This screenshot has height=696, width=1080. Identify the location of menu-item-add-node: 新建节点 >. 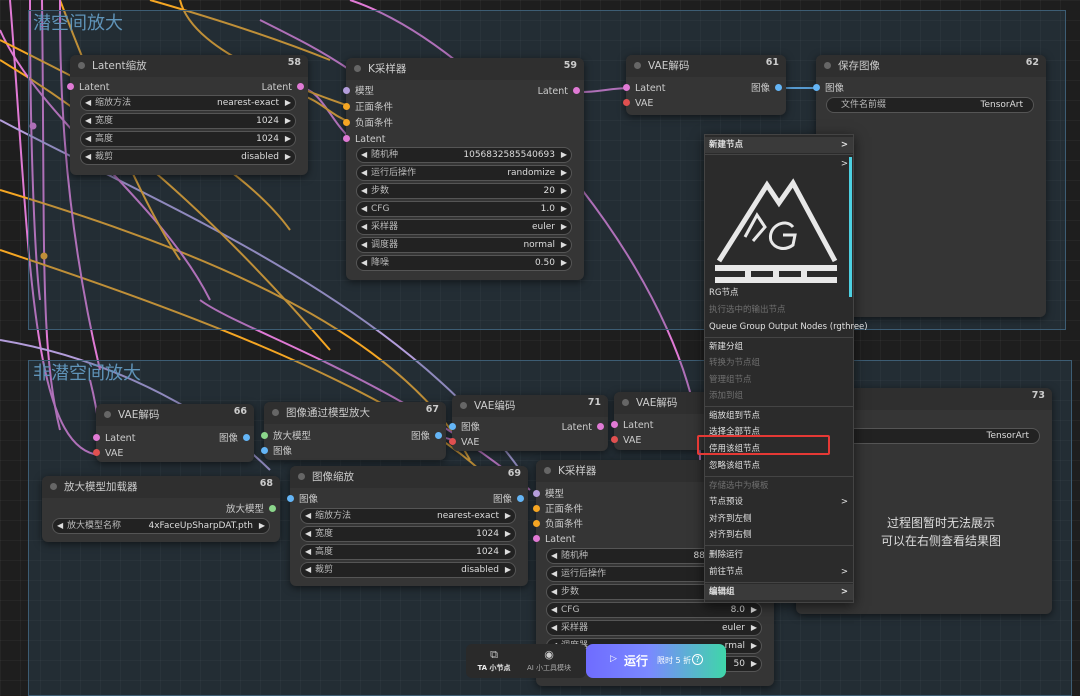
(779, 145).